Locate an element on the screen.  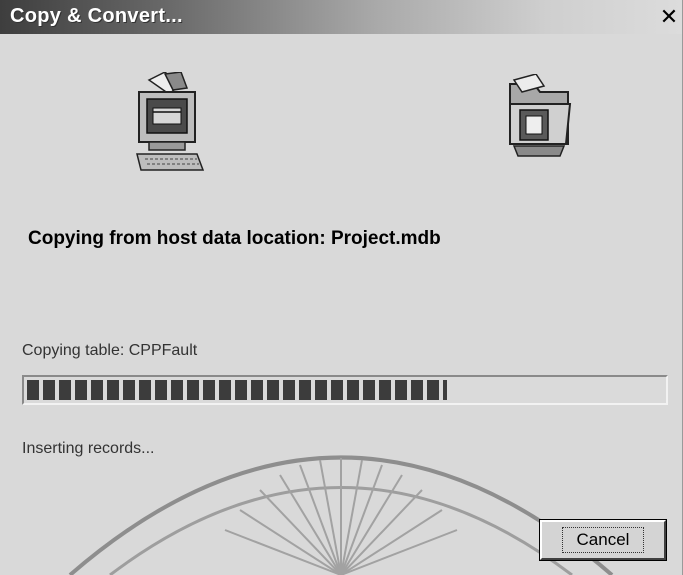
computer-icon is located at coordinates (170, 121).